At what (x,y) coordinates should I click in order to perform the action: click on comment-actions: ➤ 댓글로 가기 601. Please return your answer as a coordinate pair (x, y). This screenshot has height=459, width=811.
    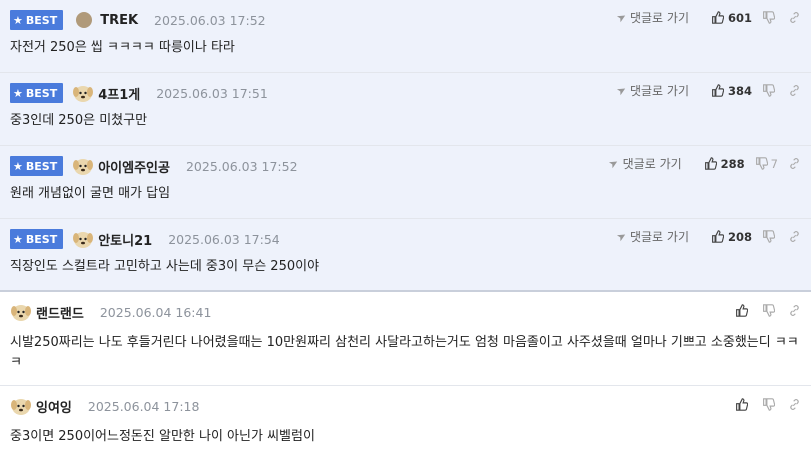
    Looking at the image, I should click on (707, 17).